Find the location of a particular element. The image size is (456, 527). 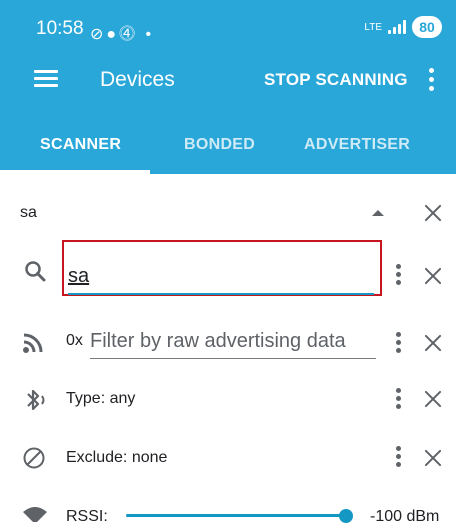

raw-data-filter-row: 0x is located at coordinates (228, 342).